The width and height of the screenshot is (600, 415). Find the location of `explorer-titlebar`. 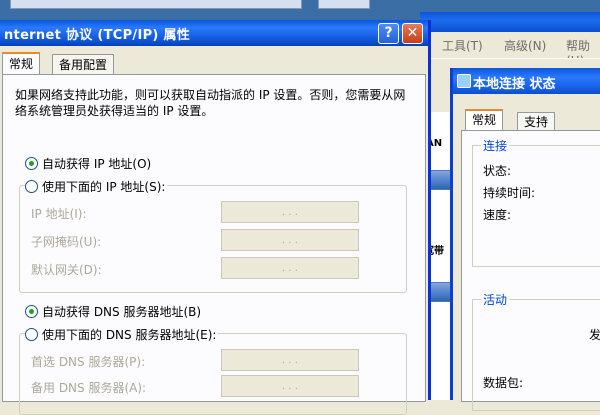

explorer-titlebar is located at coordinates (510, 22).